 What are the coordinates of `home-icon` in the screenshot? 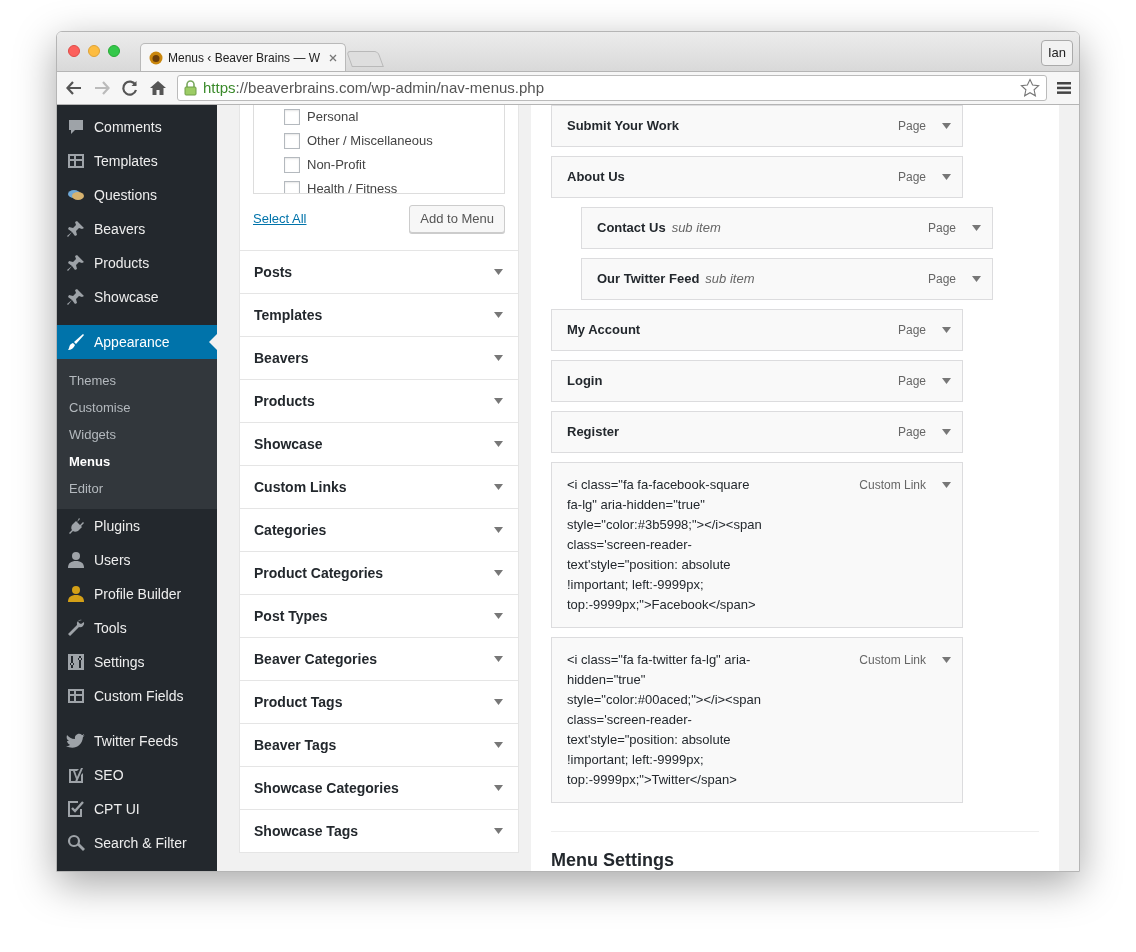 It's located at (158, 88).